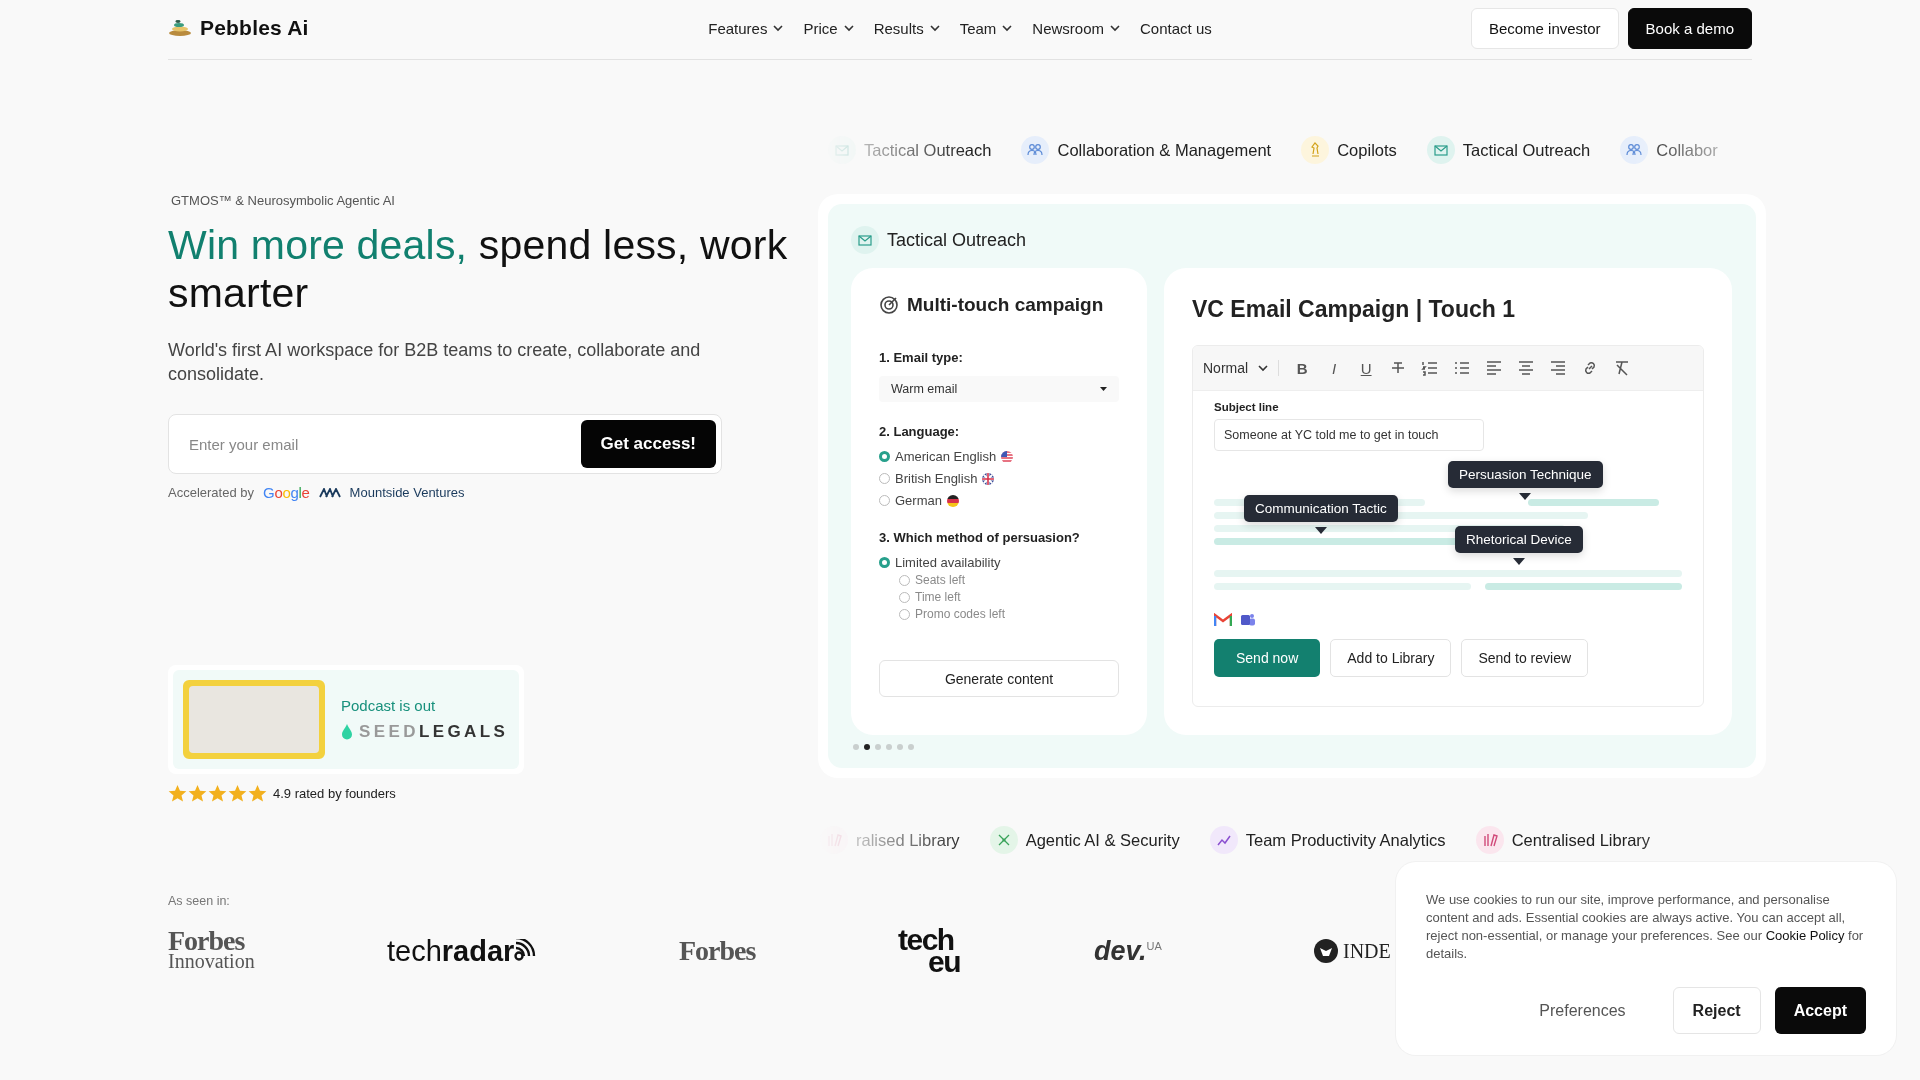 The width and height of the screenshot is (1920, 1080). I want to click on mountside-logo-icon, so click(329, 492).